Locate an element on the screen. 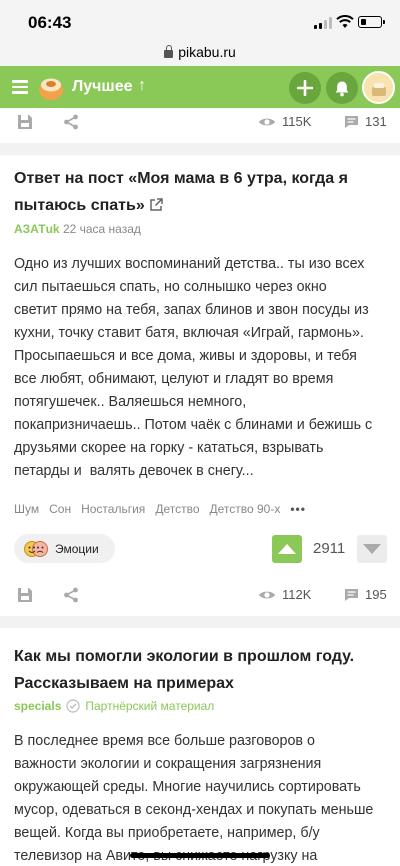  notifications-button is located at coordinates (342, 88).